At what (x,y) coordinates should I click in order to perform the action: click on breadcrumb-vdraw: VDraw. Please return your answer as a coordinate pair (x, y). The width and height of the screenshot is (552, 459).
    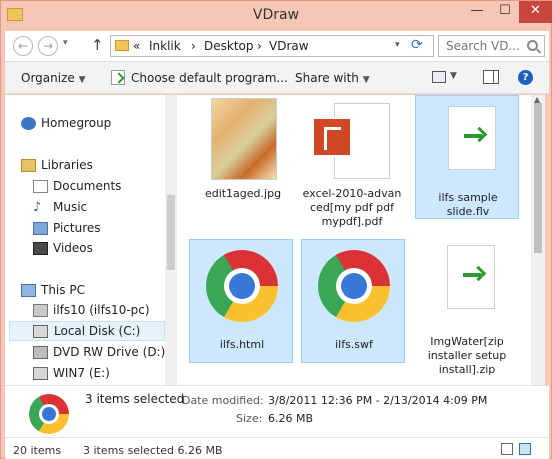
    Looking at the image, I should click on (289, 46).